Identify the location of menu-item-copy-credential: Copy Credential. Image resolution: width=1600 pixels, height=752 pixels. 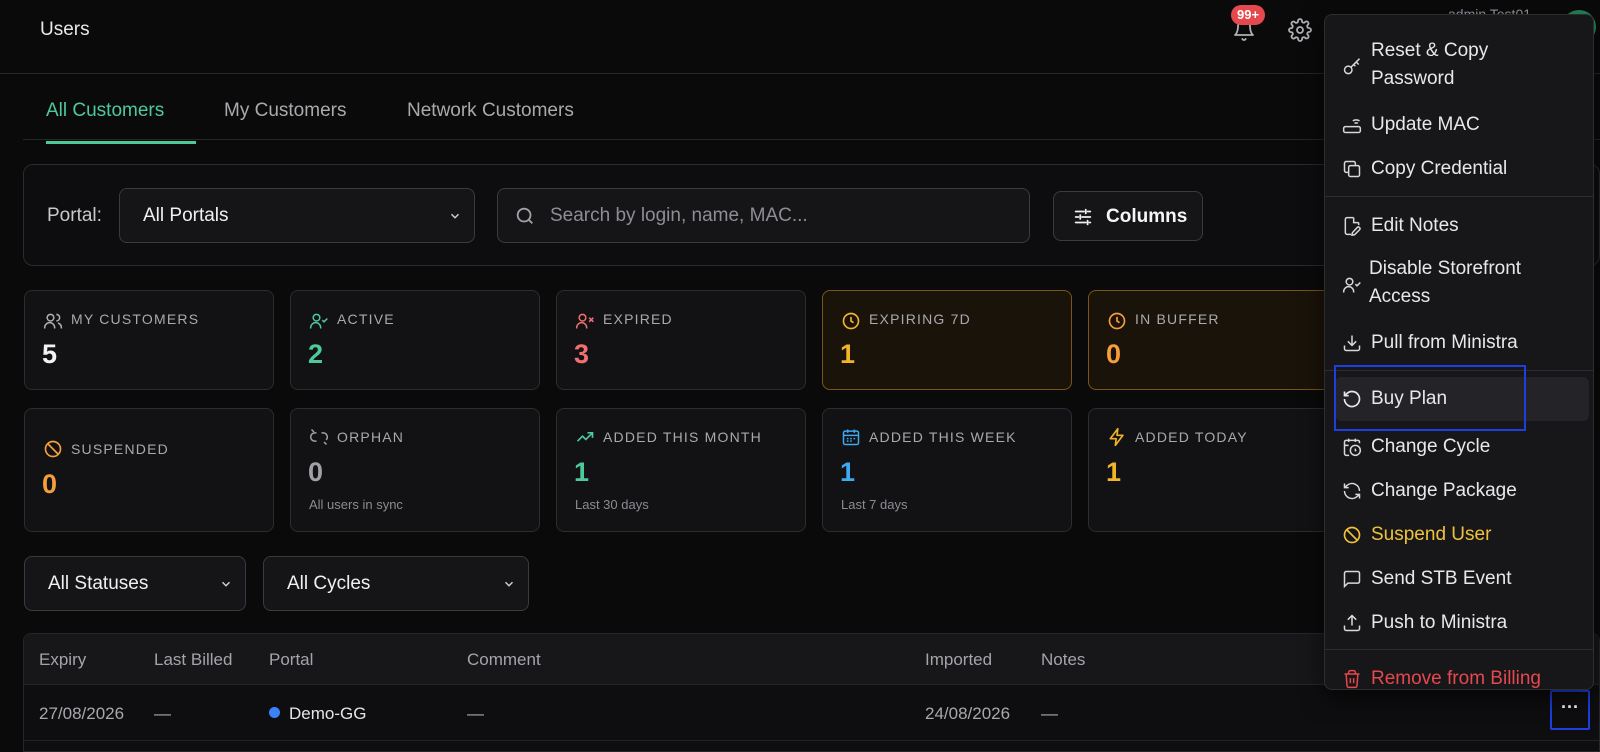
(1459, 169).